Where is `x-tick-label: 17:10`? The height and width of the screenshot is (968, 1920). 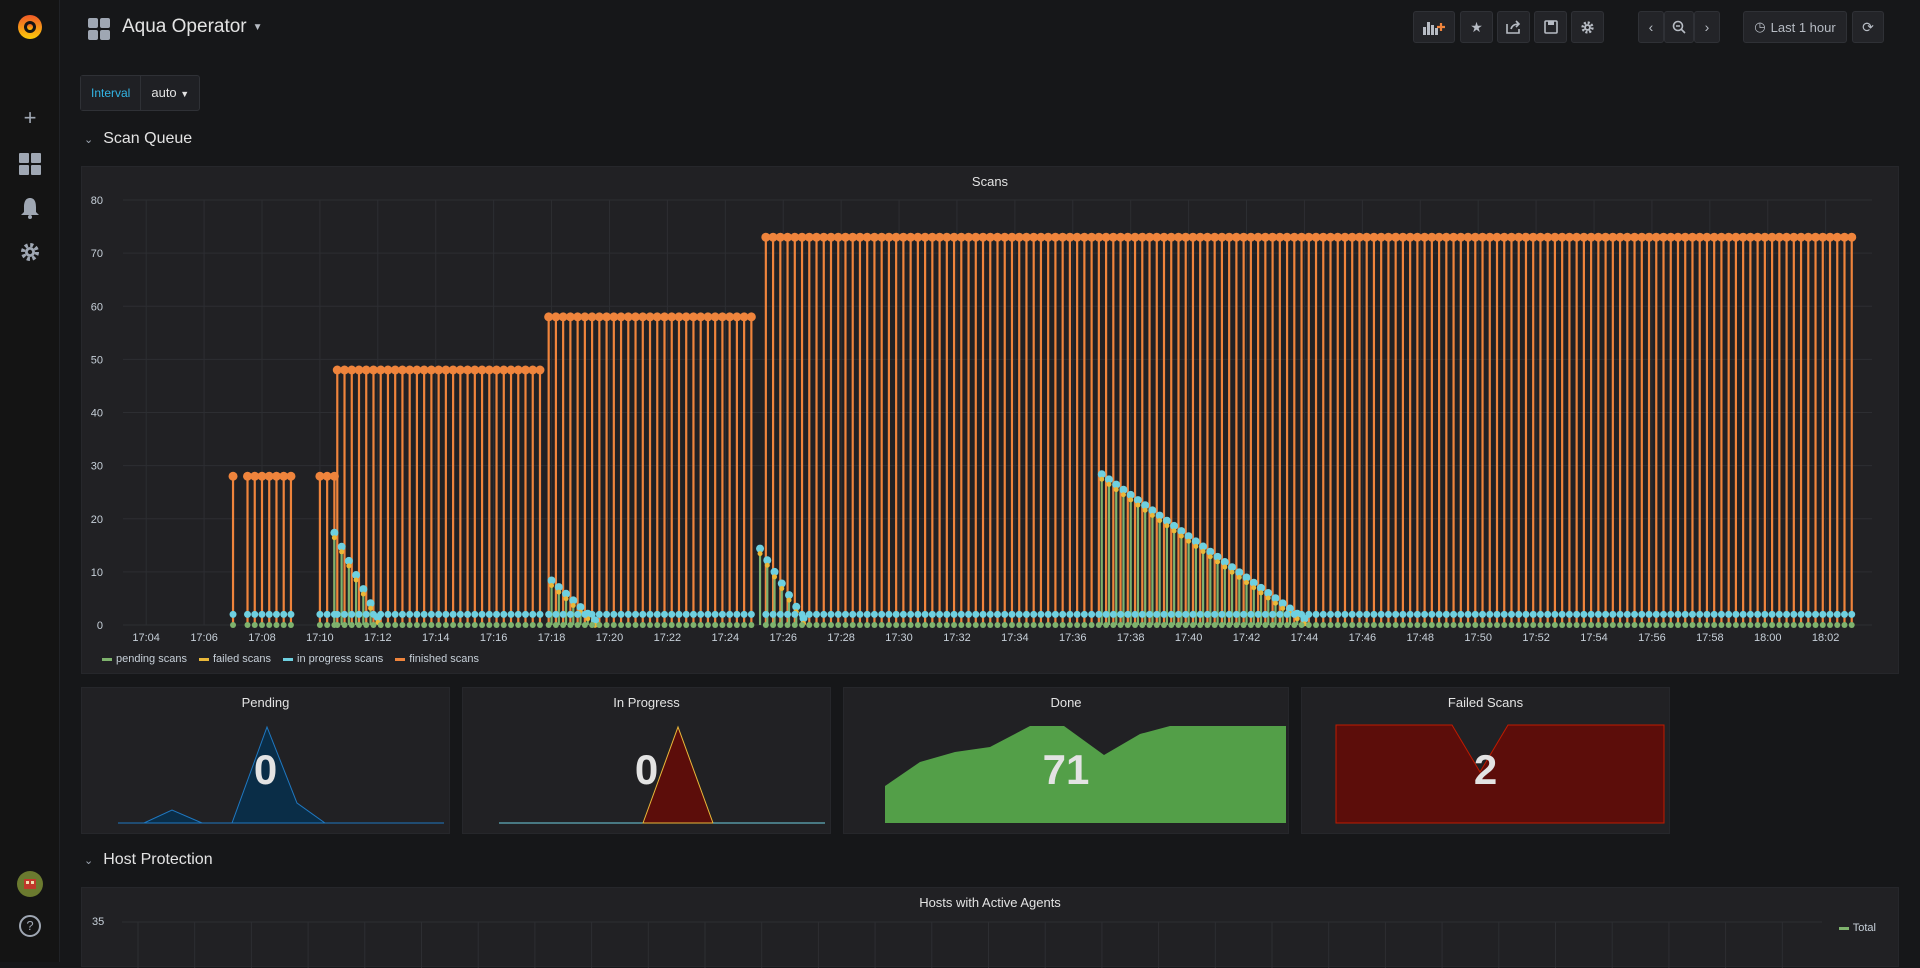 x-tick-label: 17:10 is located at coordinates (320, 638).